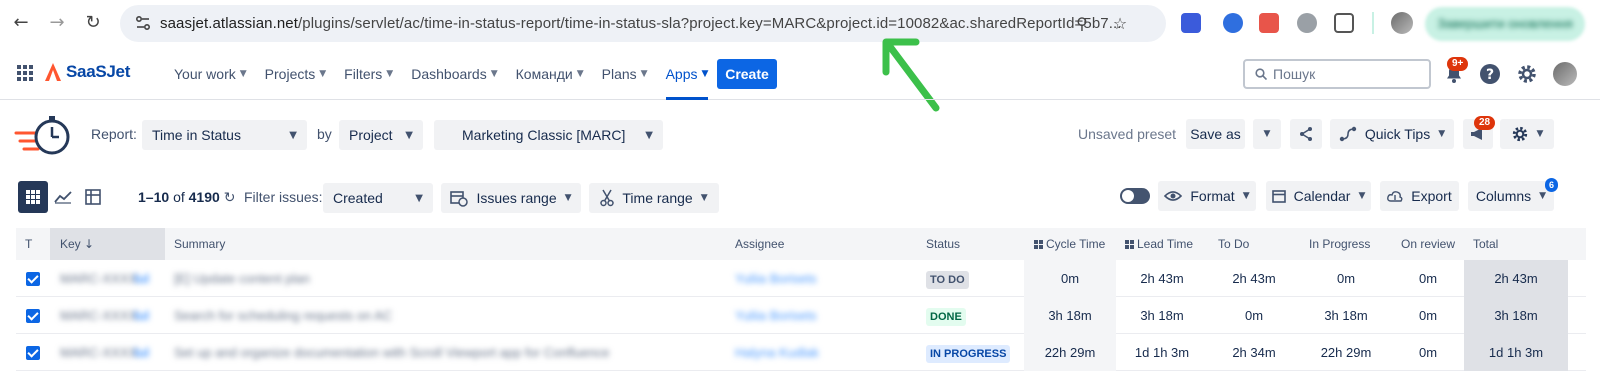 The image size is (1600, 377). Describe the element at coordinates (1511, 196) in the screenshot. I see `columns-button: Columns ▼` at that location.